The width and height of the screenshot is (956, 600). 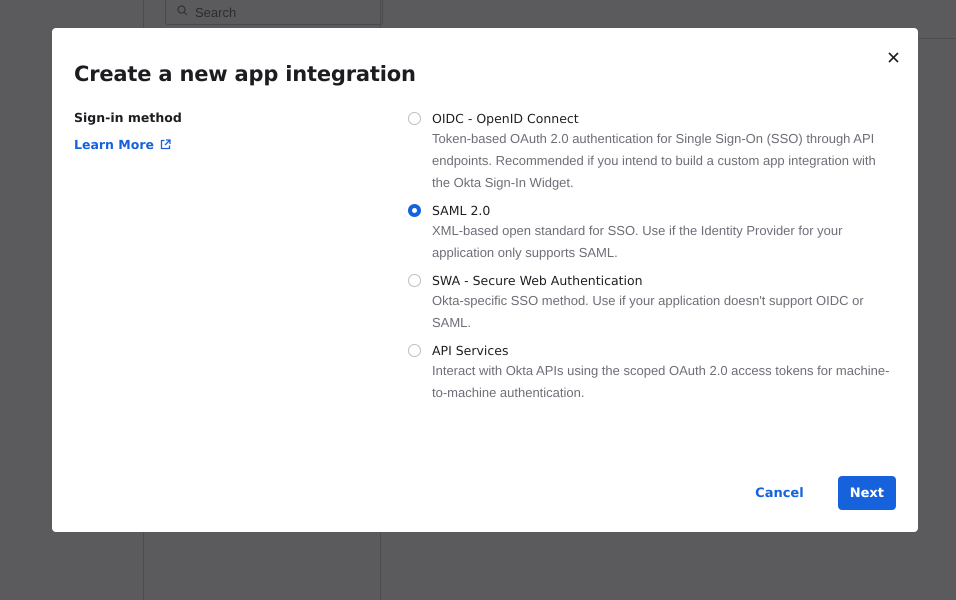 What do you see at coordinates (638, 242) in the screenshot?
I see `option-description: XML-based open standard for SSO. Use if the Identity Provider for your application only supports SAML.` at bounding box center [638, 242].